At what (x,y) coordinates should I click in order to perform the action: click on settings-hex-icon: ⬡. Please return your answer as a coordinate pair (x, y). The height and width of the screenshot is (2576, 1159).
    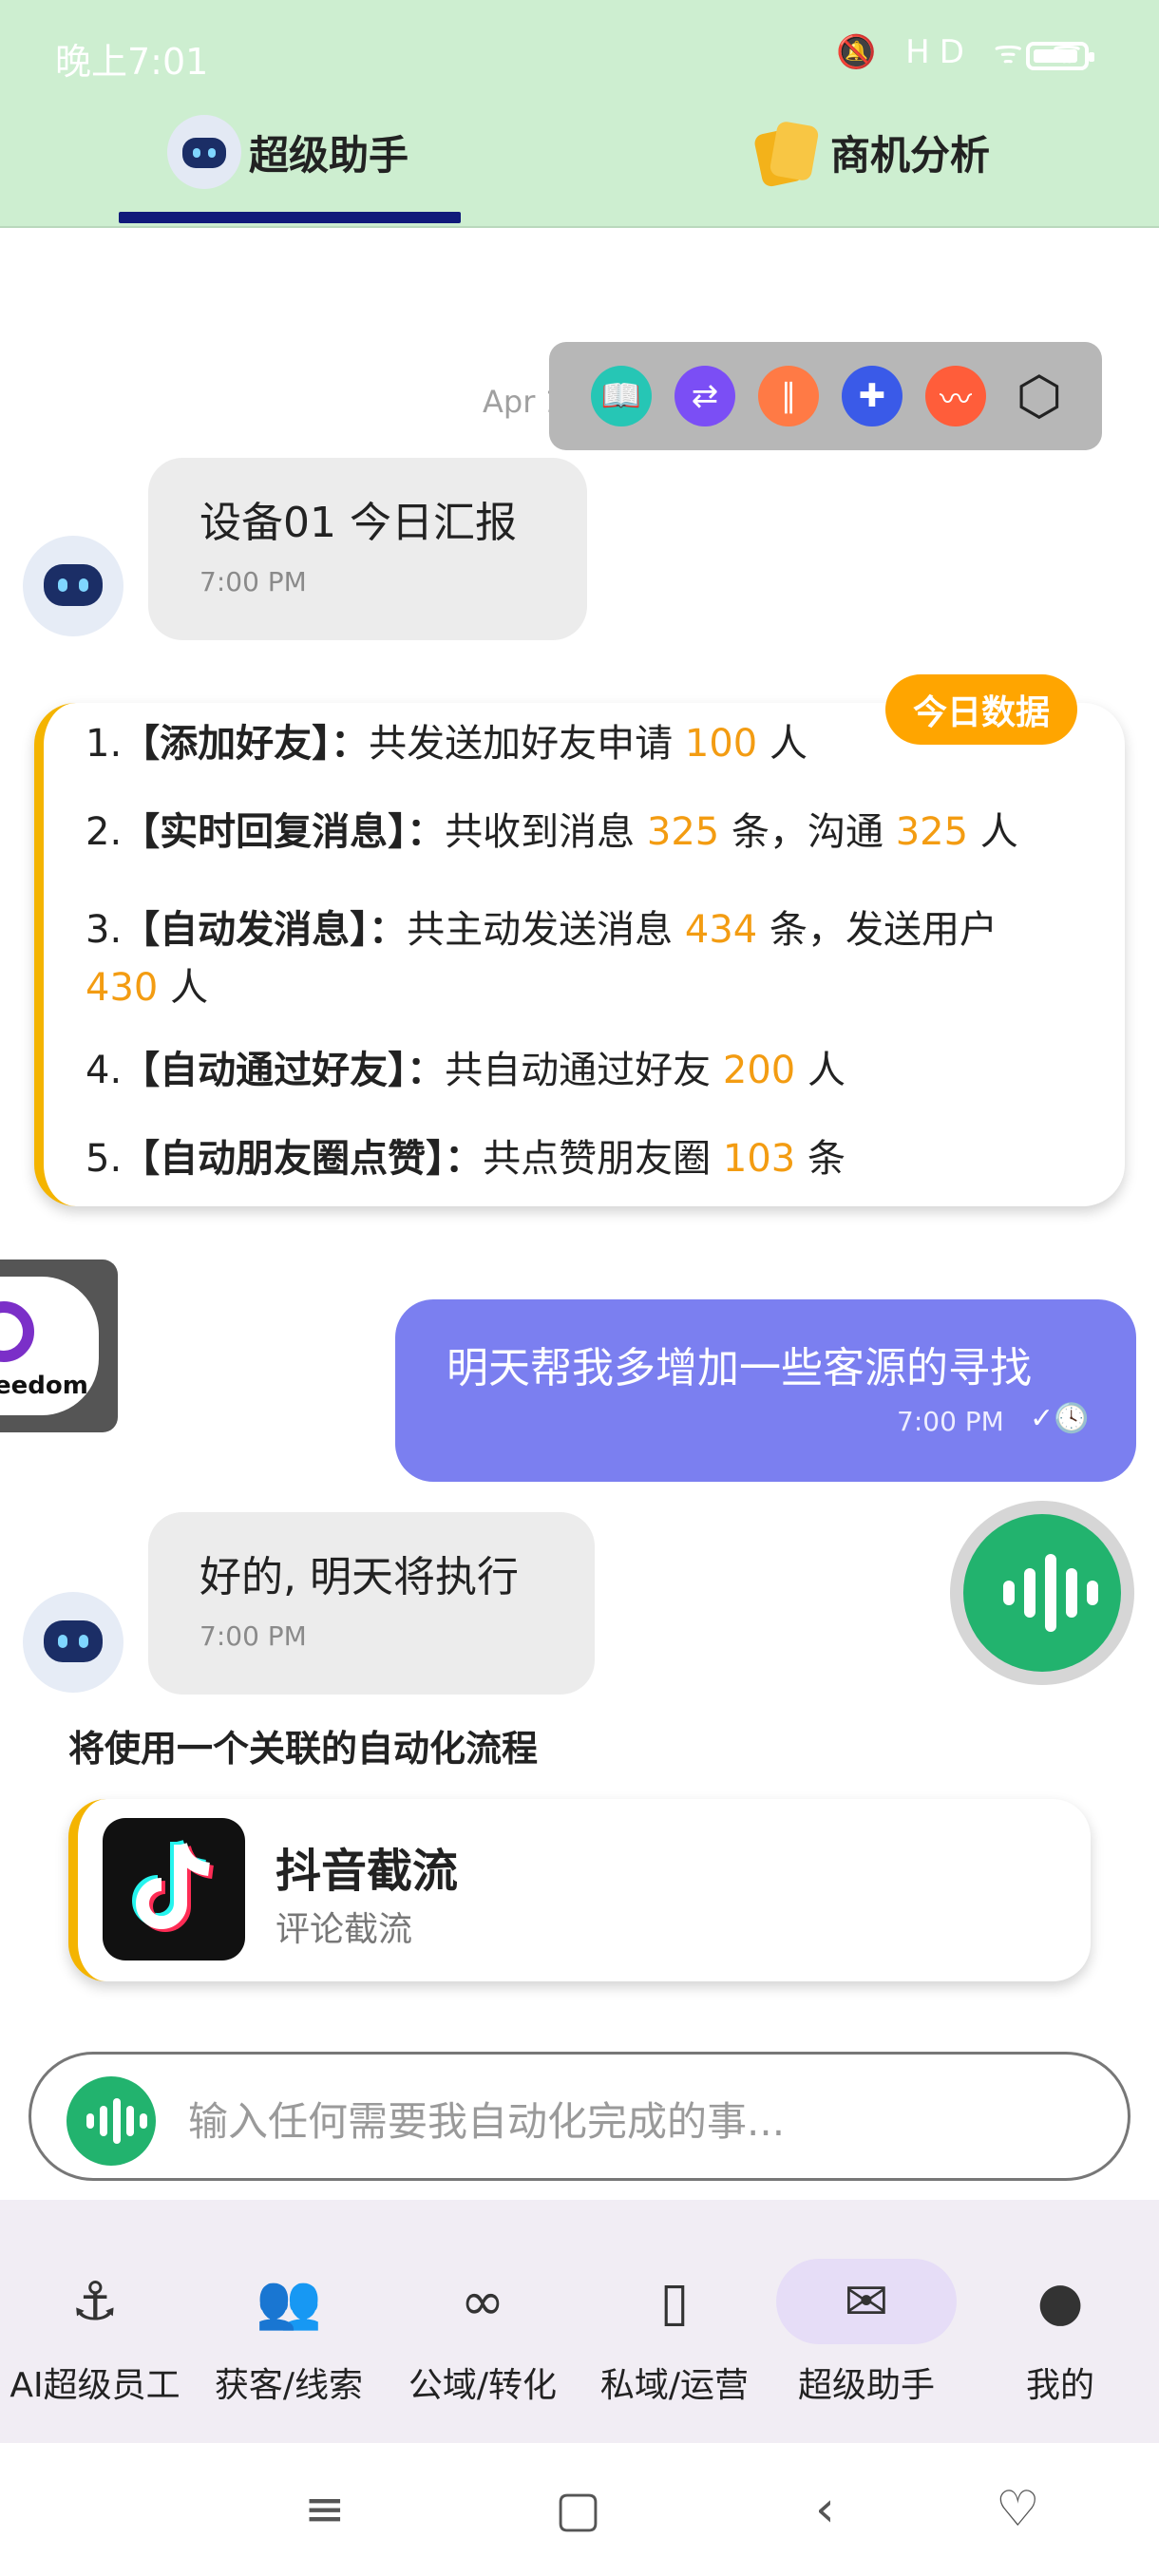
    Looking at the image, I should click on (1039, 396).